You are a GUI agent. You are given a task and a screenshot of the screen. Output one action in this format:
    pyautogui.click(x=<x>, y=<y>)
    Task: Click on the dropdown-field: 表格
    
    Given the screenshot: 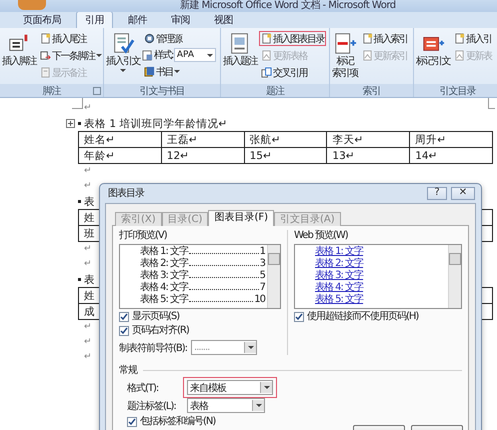 What is the action you would take?
    pyautogui.click(x=226, y=405)
    